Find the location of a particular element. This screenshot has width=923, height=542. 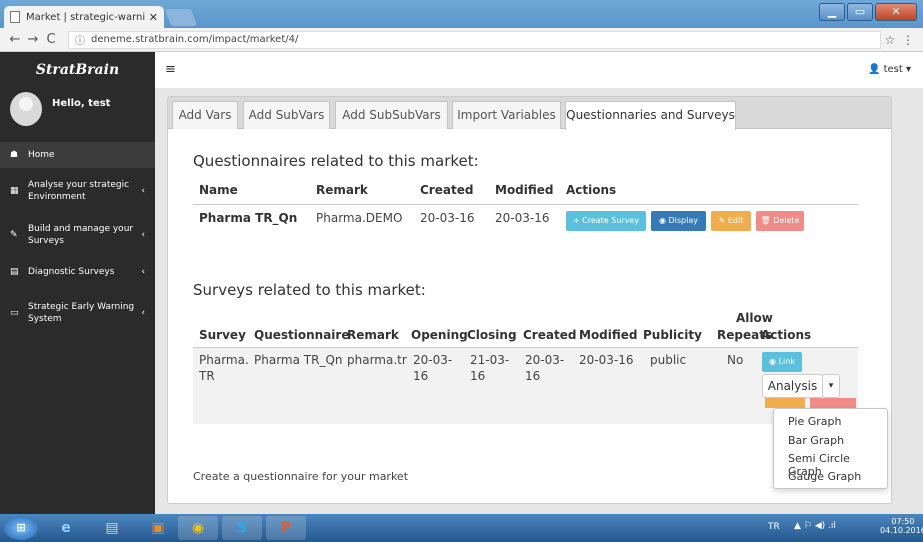

forward-icon: → is located at coordinates (33, 39).